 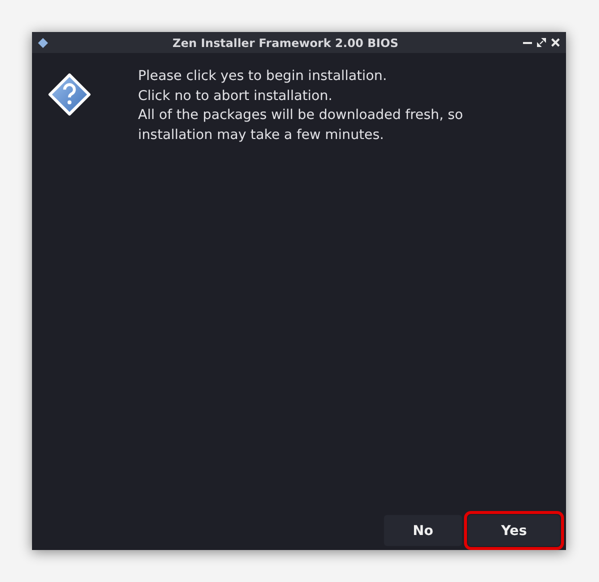 I want to click on question-icon, so click(x=69, y=94).